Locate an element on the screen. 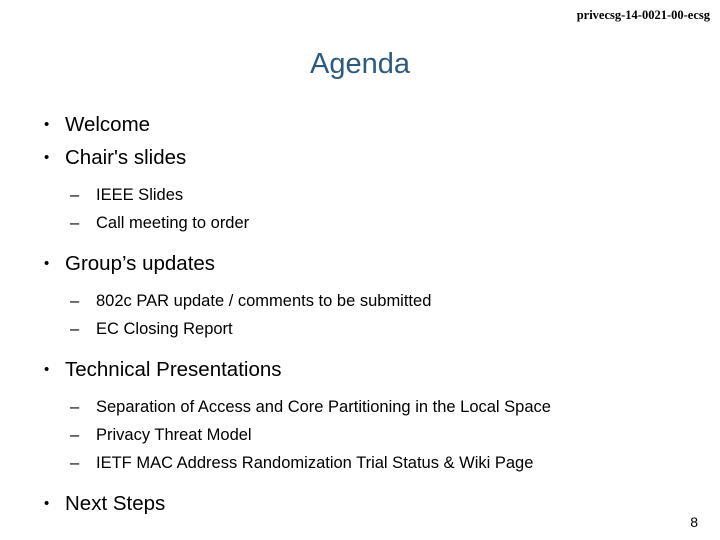  outline-item-label: Welcome is located at coordinates (108, 124).